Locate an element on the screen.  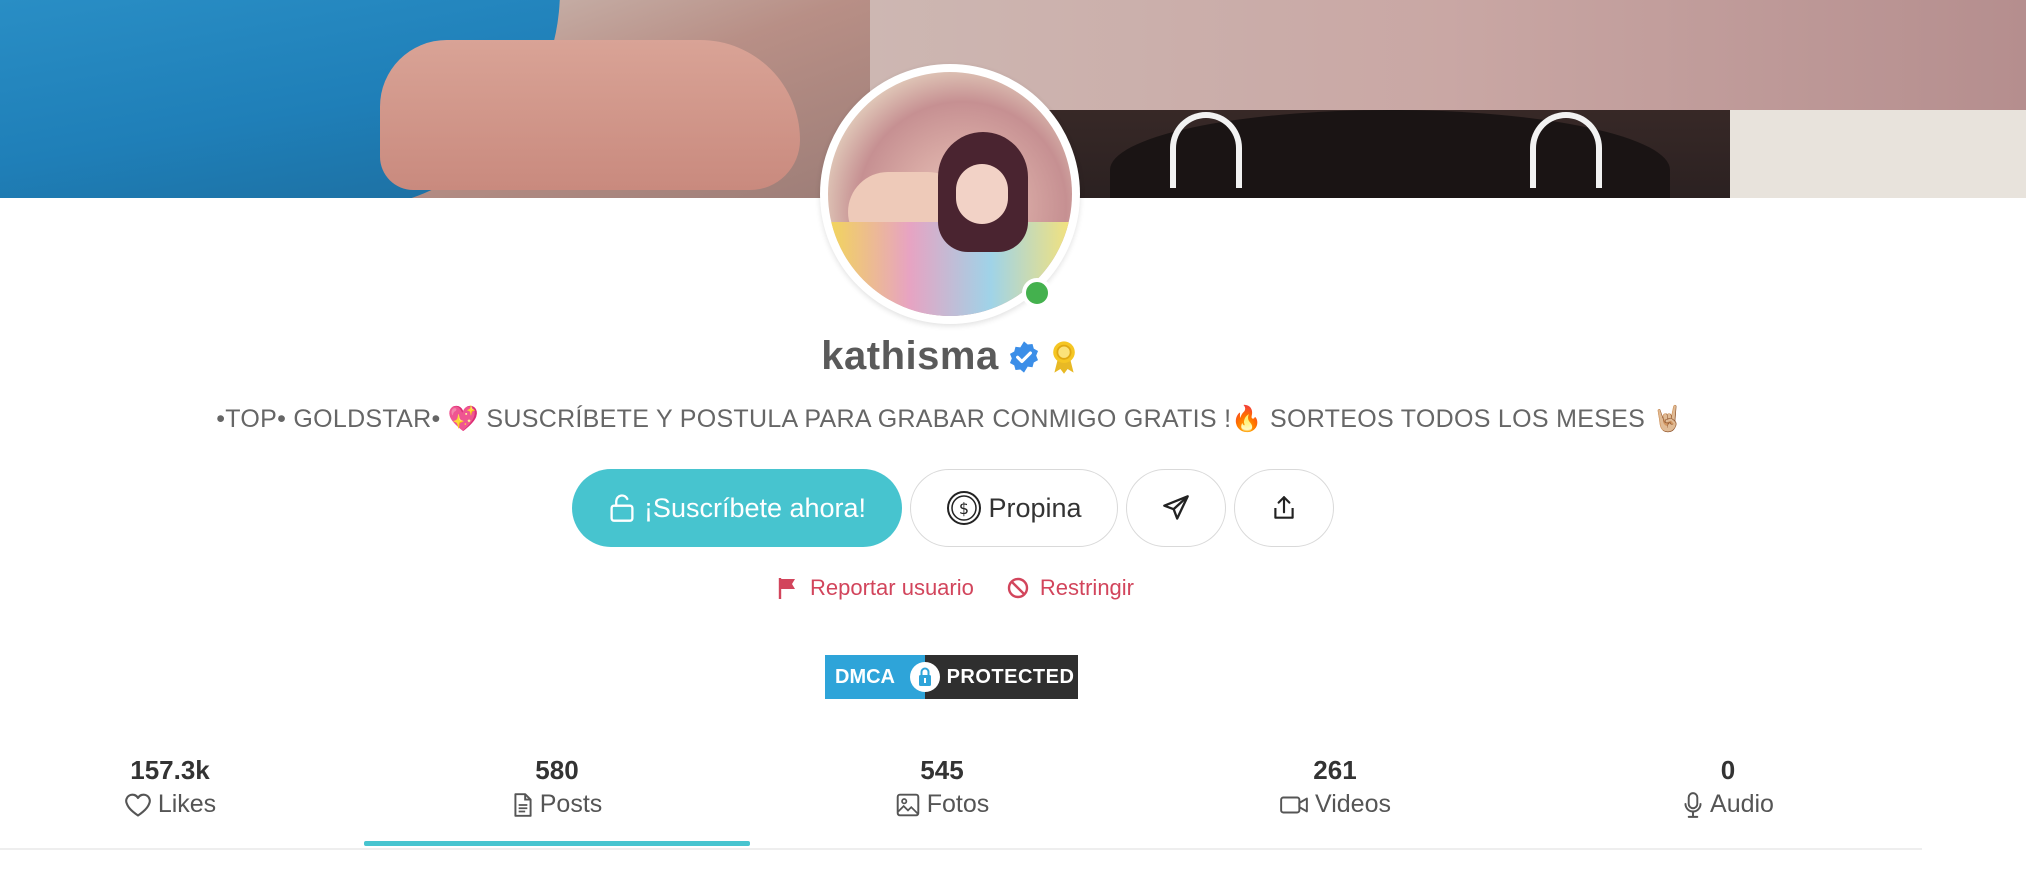
profile-name-row: kathisma is located at coordinates (950, 356).